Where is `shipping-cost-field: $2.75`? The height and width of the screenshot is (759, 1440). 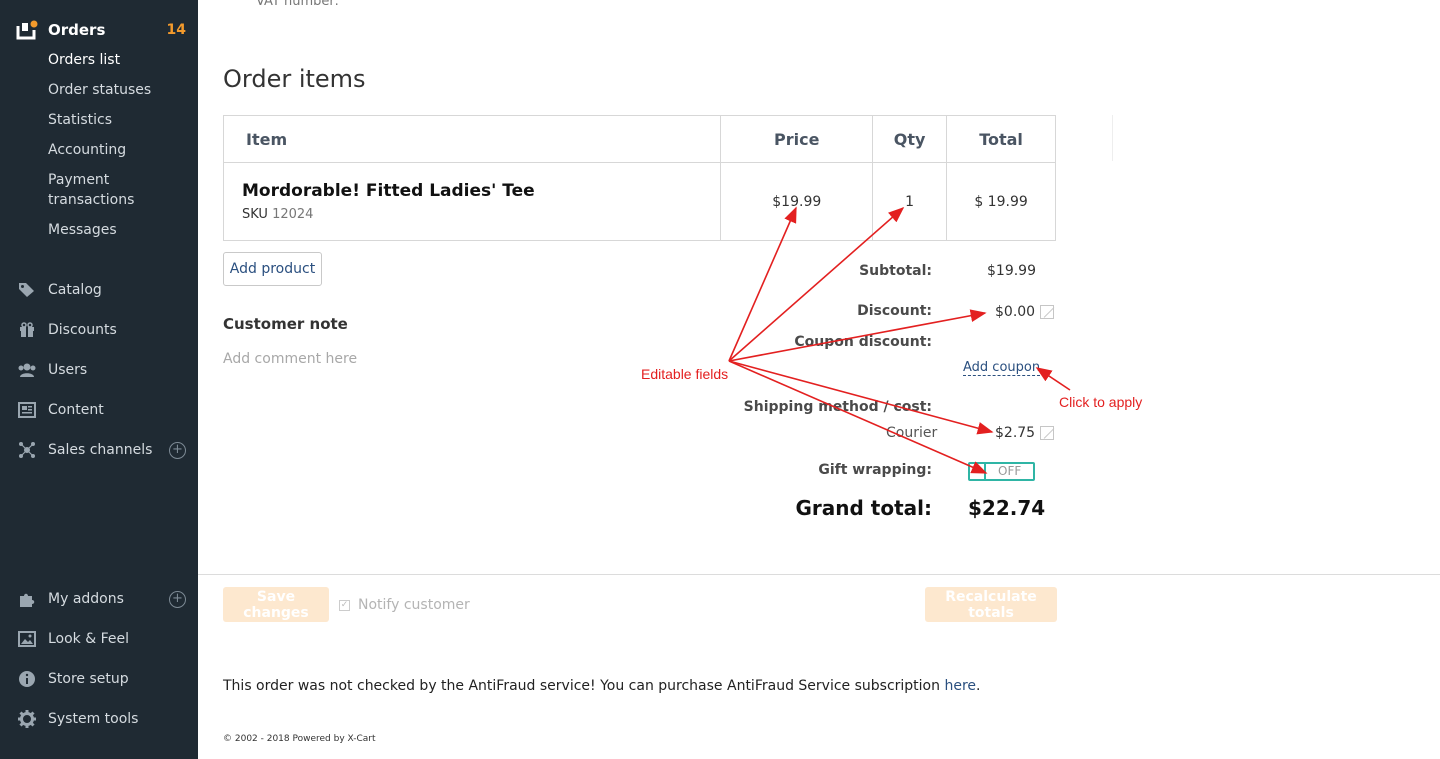
shipping-cost-field: $2.75 is located at coordinates (1015, 433).